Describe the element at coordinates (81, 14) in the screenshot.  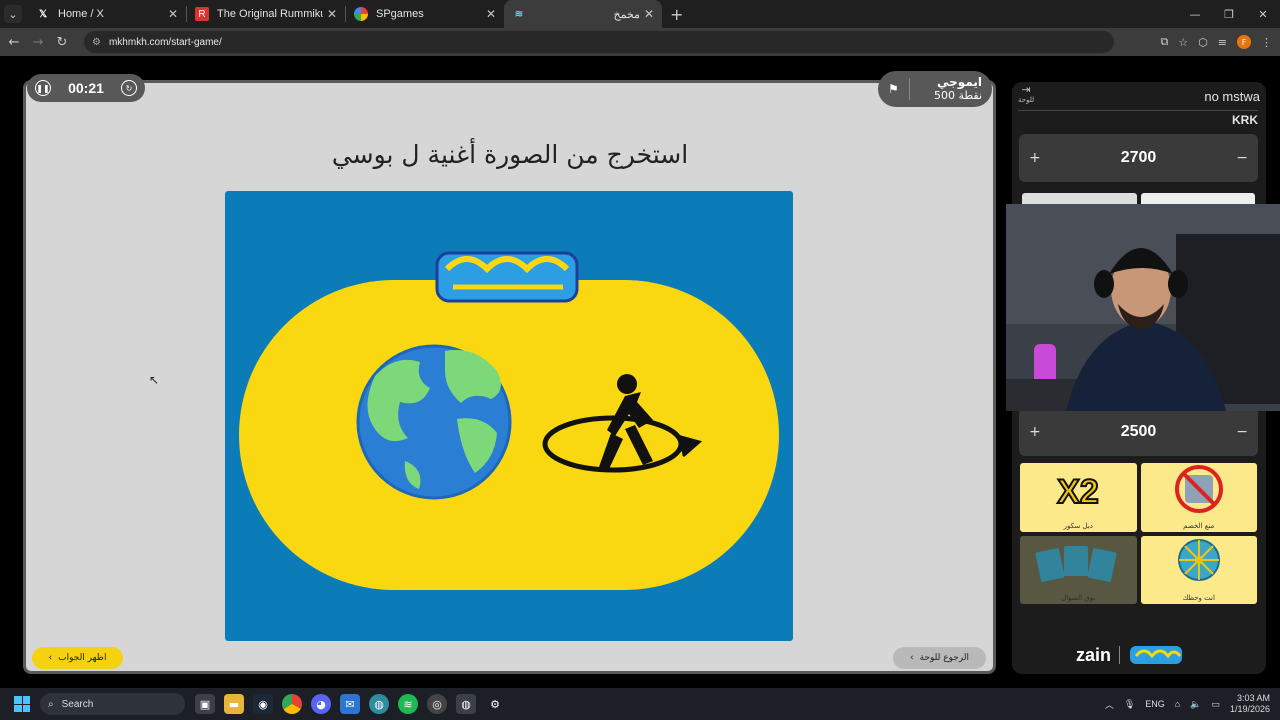
I see `tab-title: Home / X` at that location.